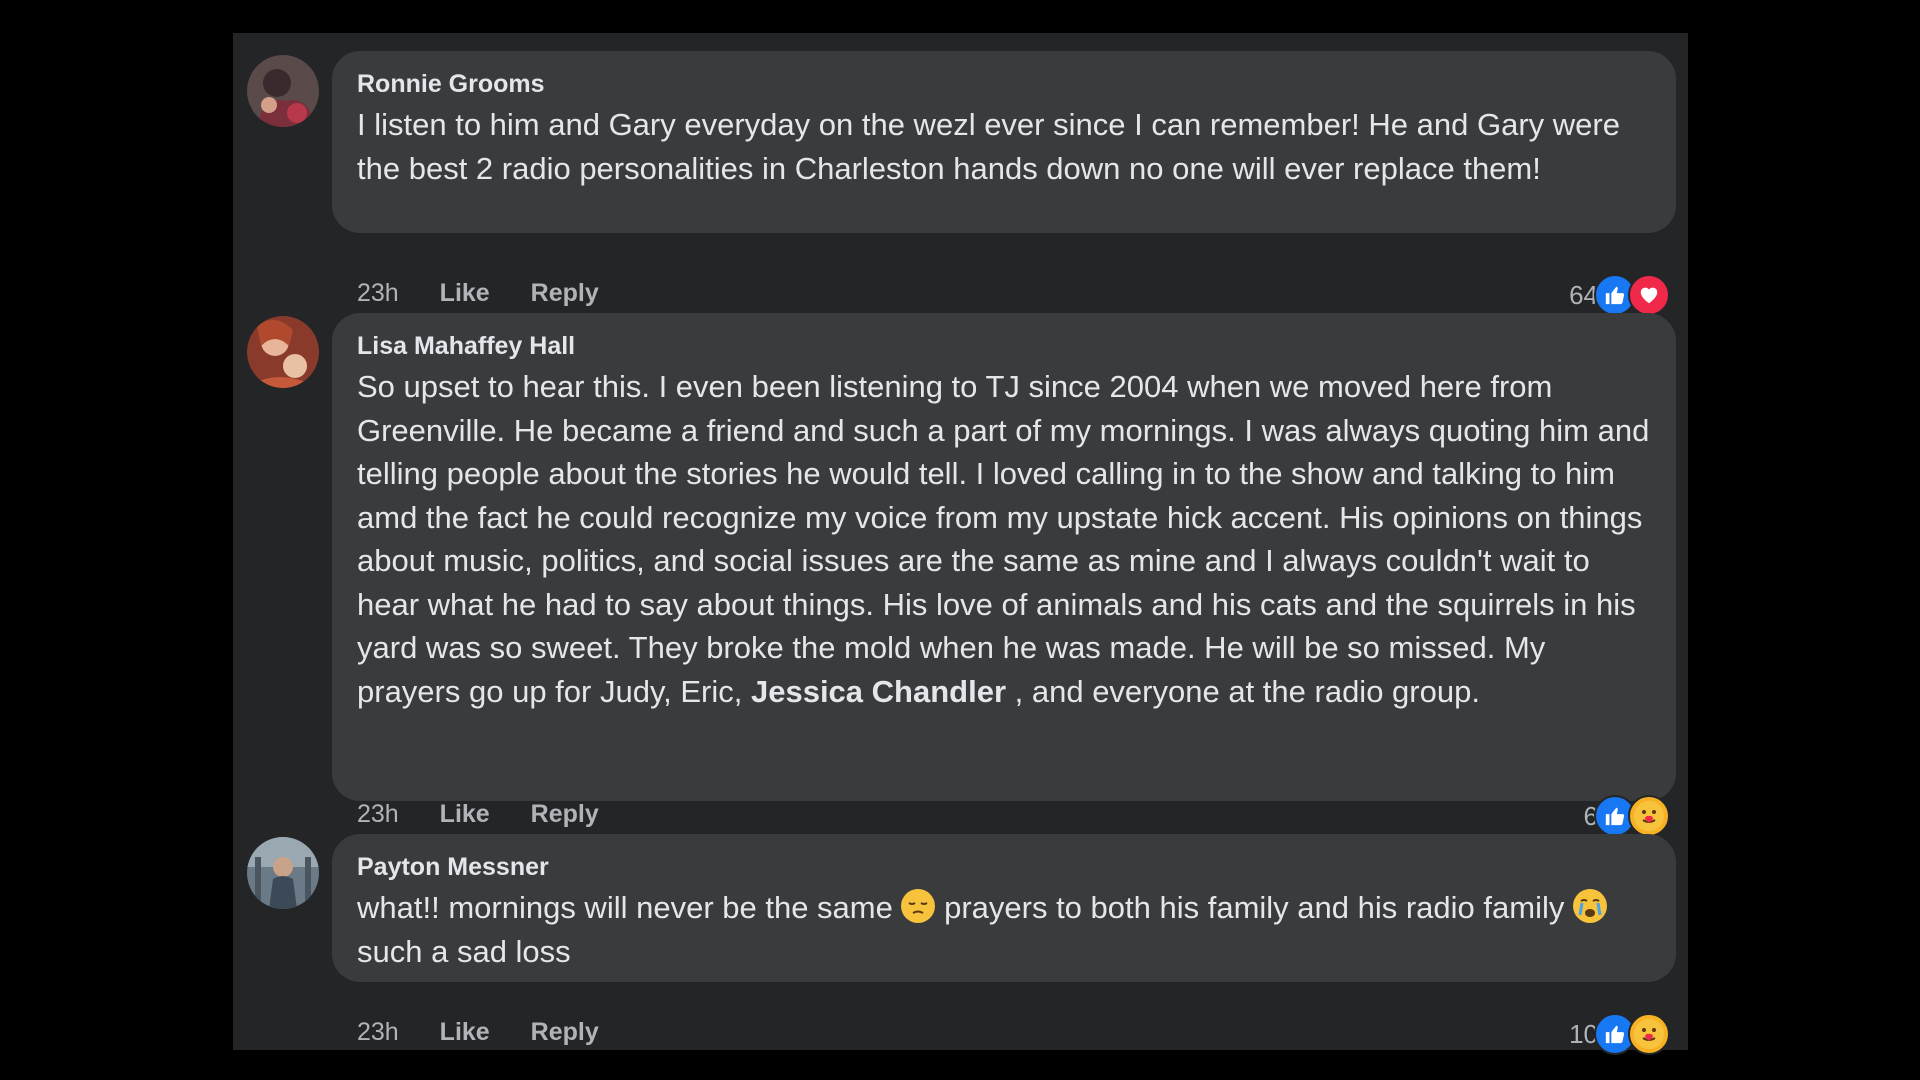  Describe the element at coordinates (629, 907) in the screenshot. I see `comment-text-part: what!! mornings will never be the same` at that location.